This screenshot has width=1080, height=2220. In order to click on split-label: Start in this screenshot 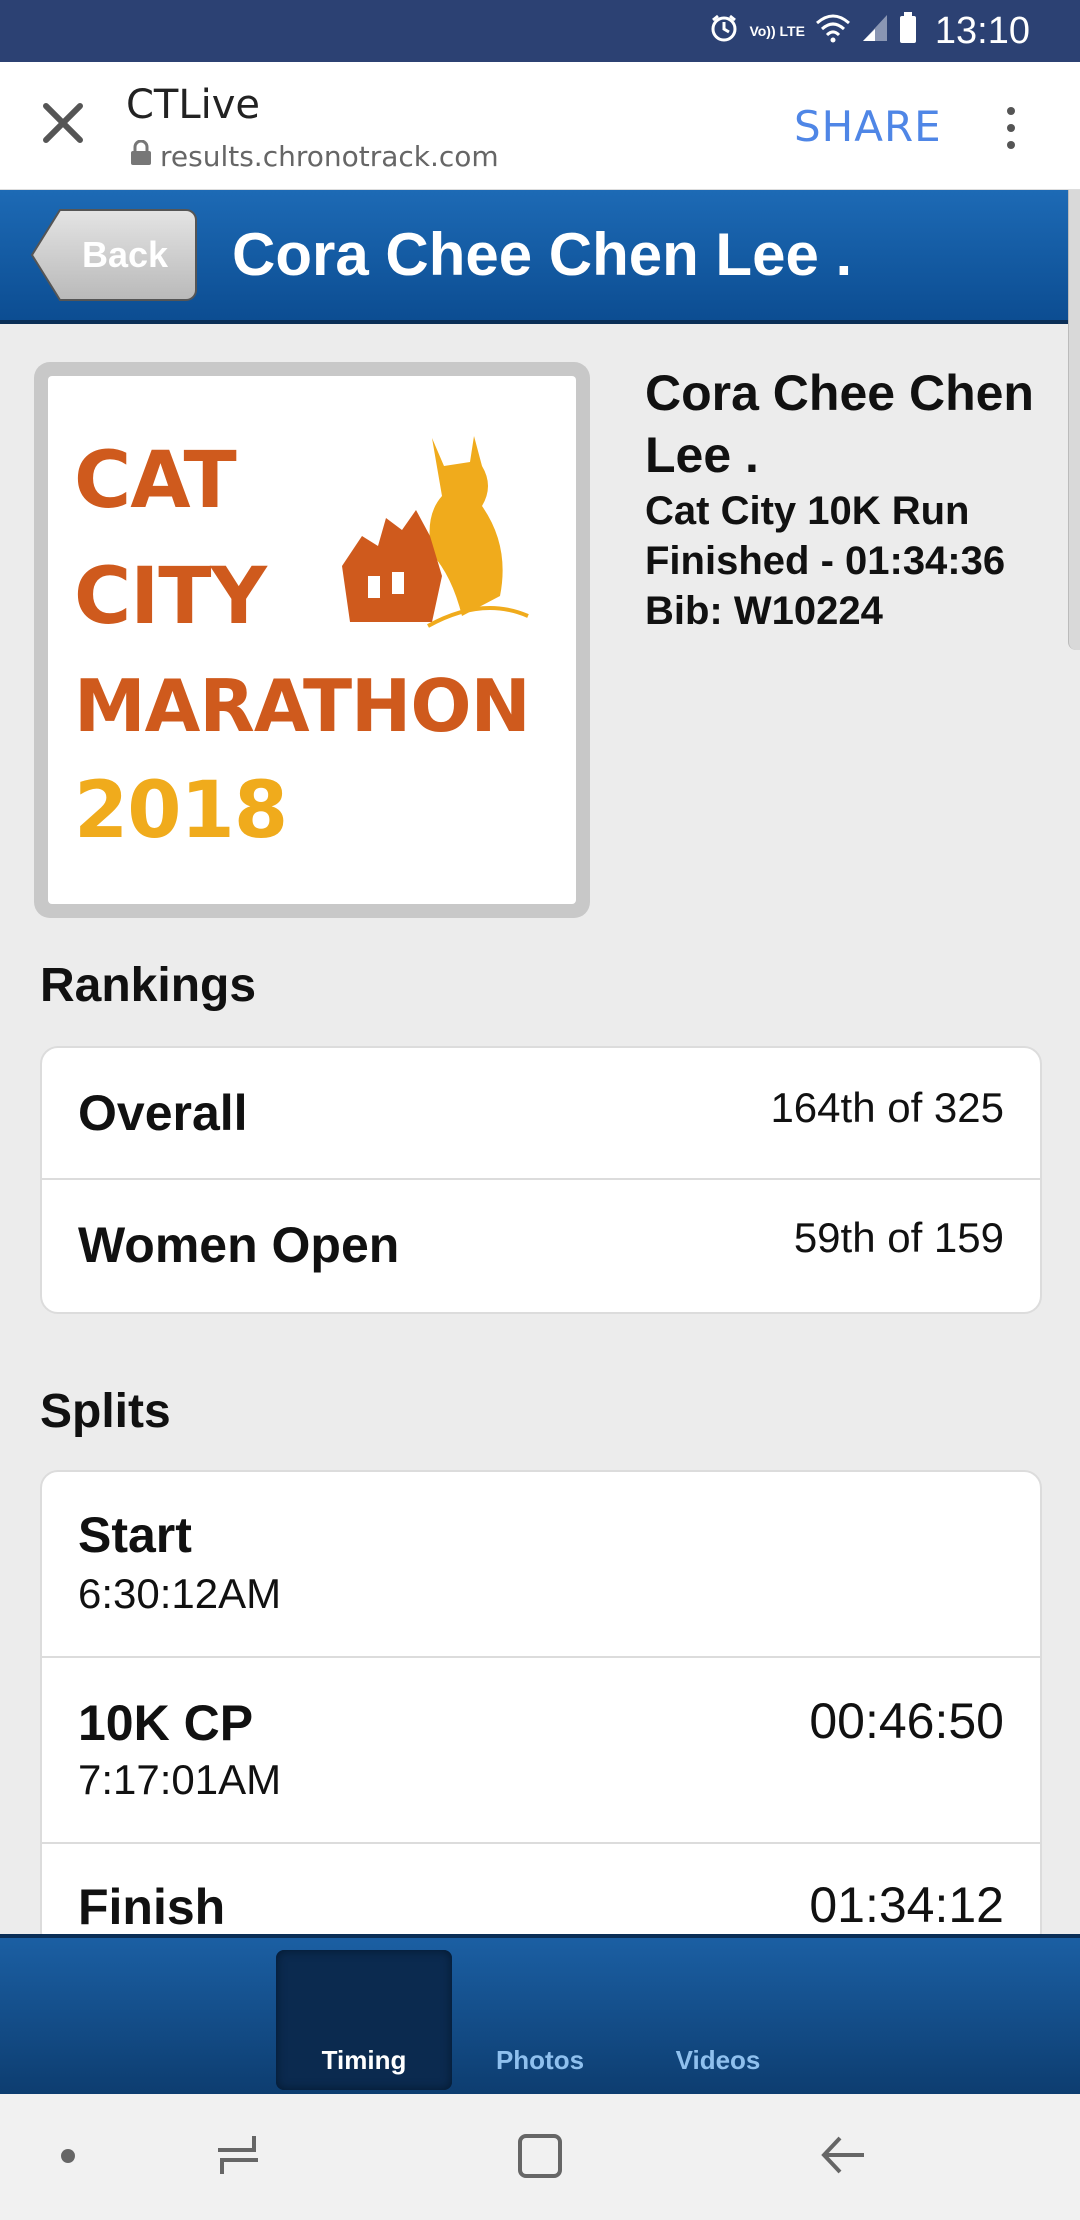, I will do `click(135, 1535)`.